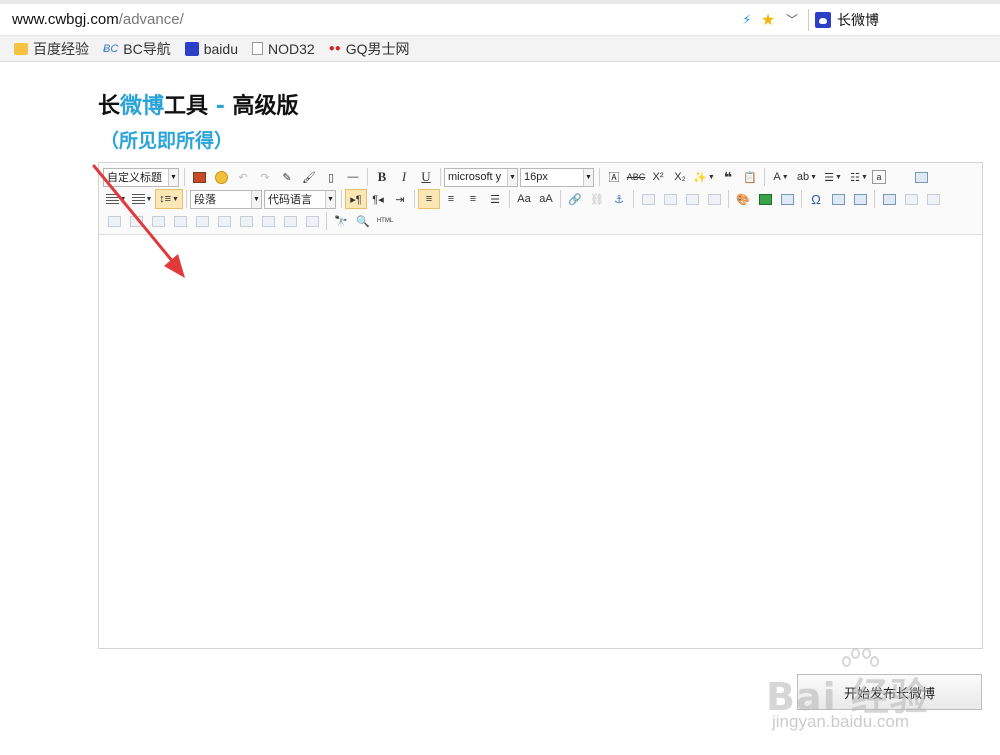 Image resolution: width=1000 pixels, height=755 pixels. I want to click on tab-title: 长微博, so click(858, 20).